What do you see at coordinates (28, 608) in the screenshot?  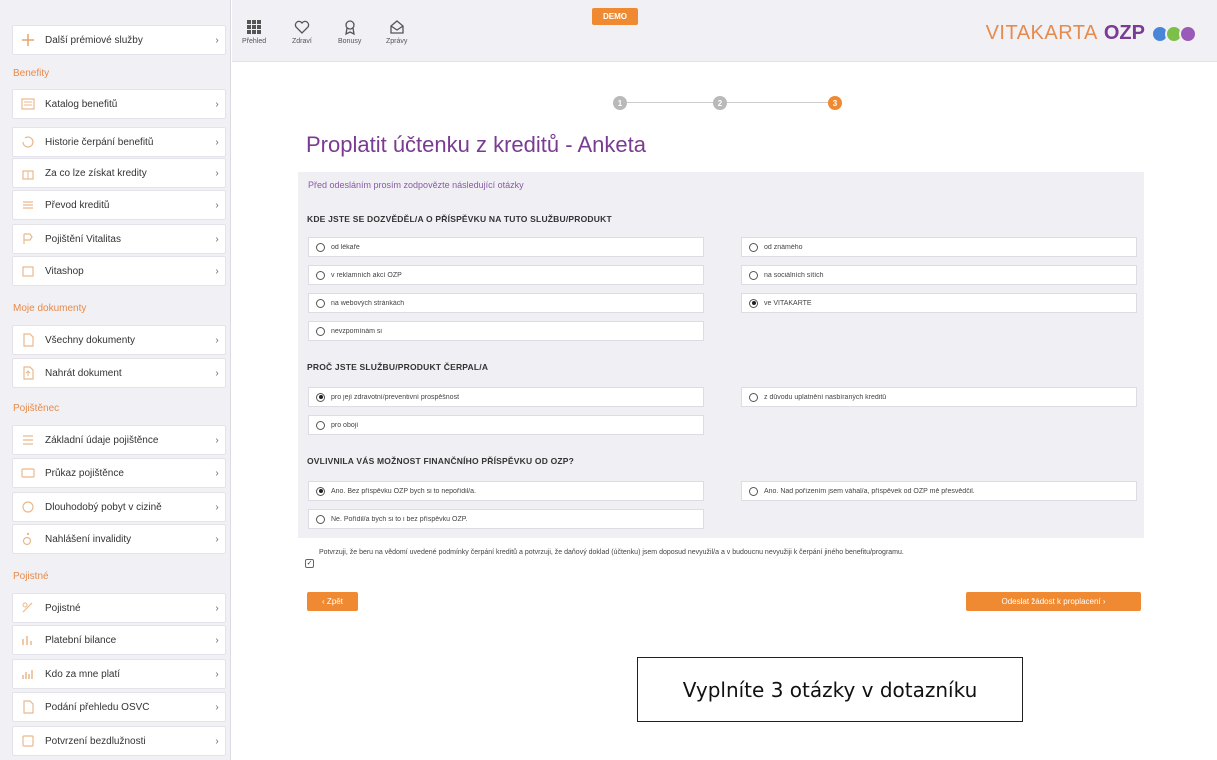 I see `wallet-icon` at bounding box center [28, 608].